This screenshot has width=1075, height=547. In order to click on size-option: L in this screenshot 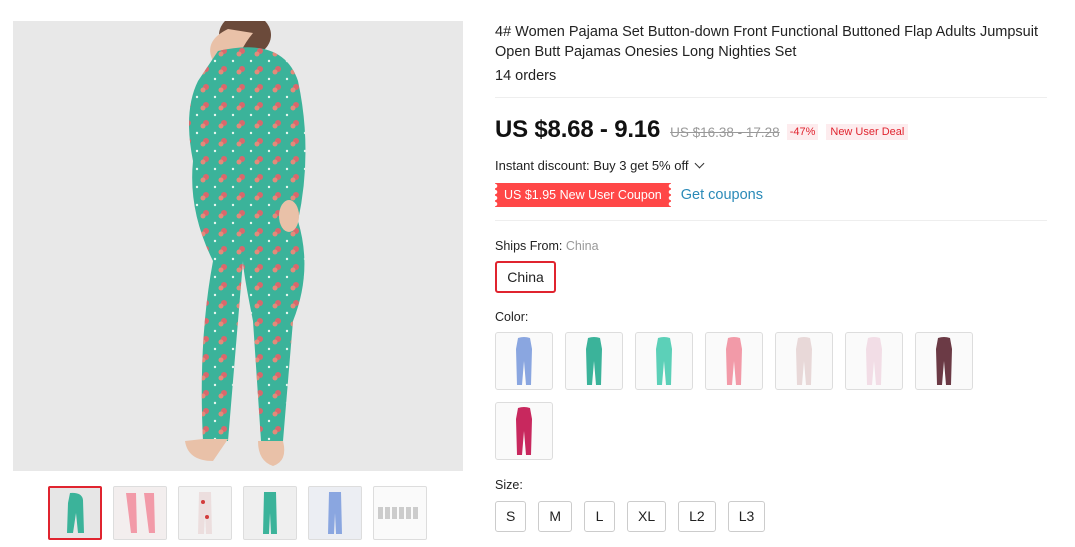, I will do `click(600, 516)`.